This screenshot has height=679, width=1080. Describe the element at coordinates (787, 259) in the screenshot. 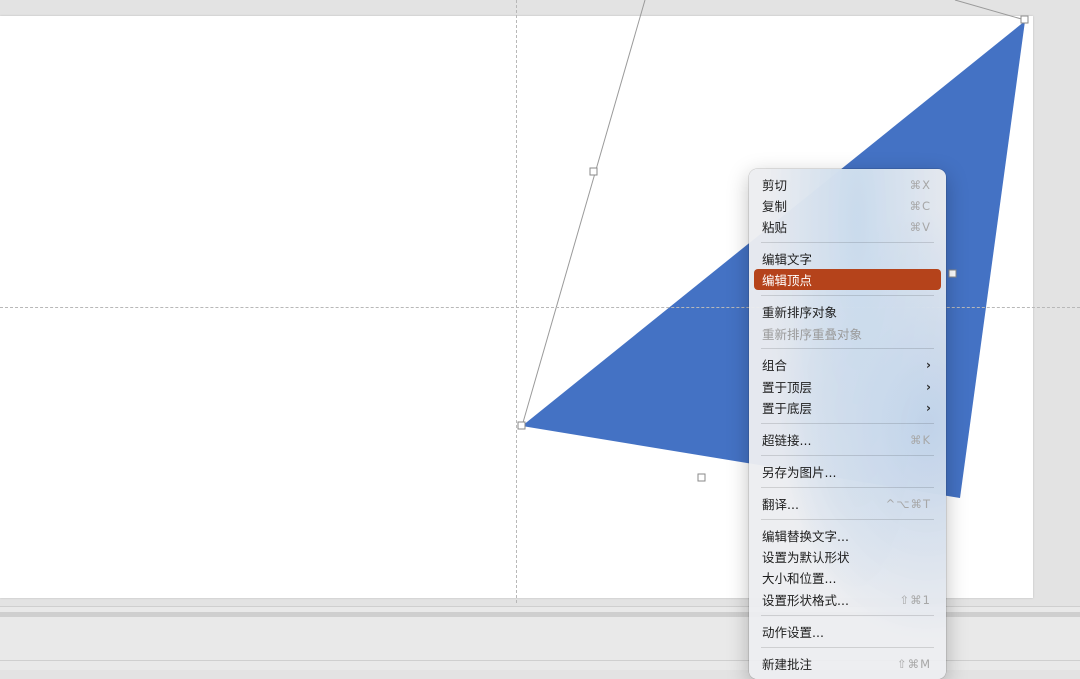

I see `menu-item-label: 编辑文字` at that location.